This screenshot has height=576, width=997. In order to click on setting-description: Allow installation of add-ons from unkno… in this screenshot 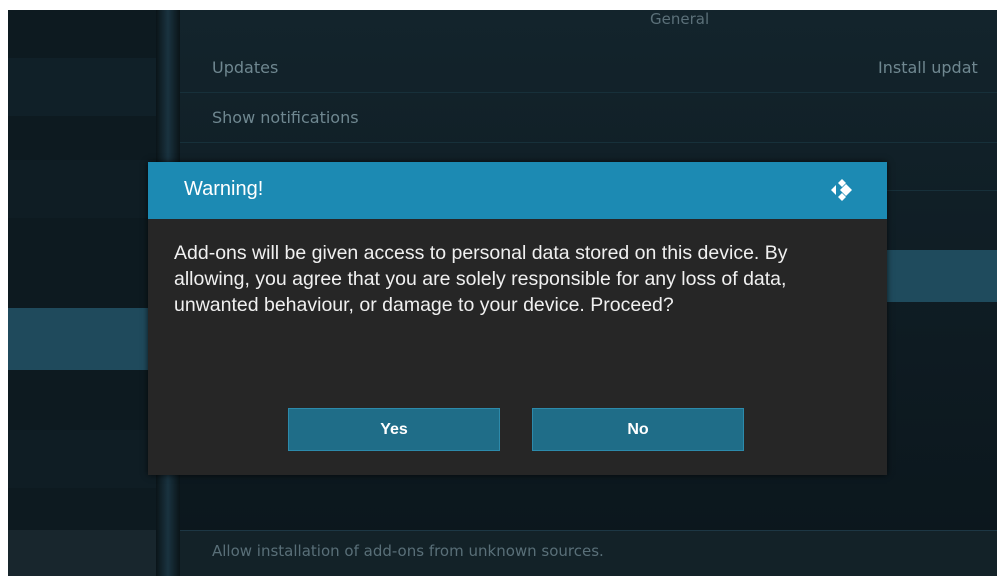, I will do `click(408, 551)`.